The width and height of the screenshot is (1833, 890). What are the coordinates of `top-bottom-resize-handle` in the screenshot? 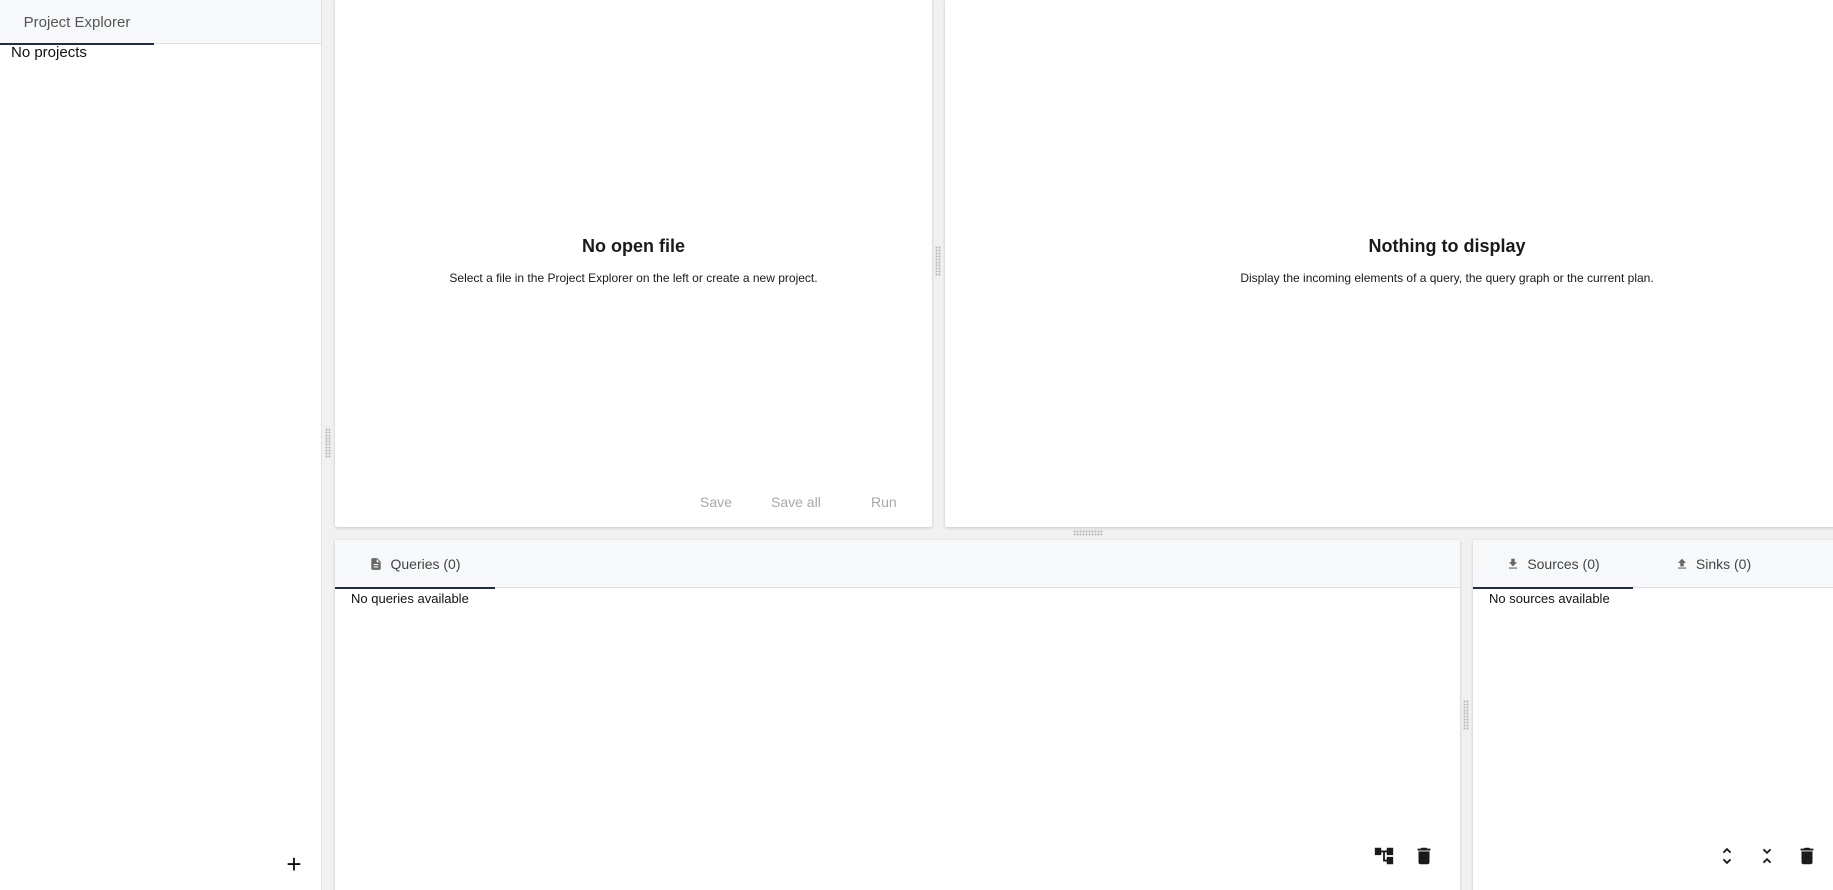 It's located at (1088, 533).